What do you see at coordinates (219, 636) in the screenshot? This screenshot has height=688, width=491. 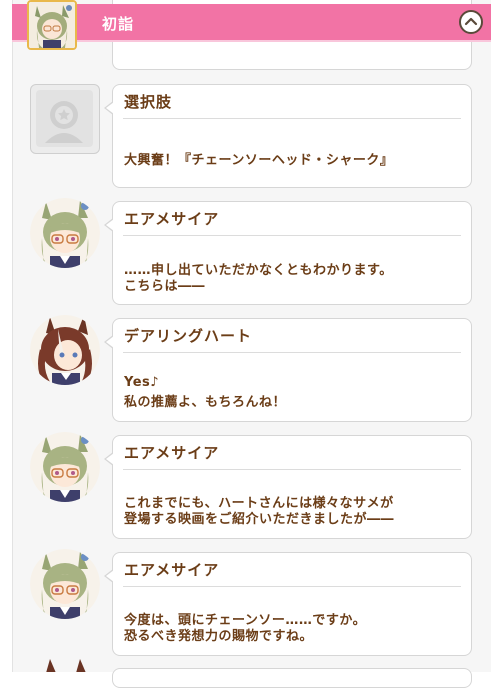 I see `message-line: 恐るべき発想力の賜物ですね。` at bounding box center [219, 636].